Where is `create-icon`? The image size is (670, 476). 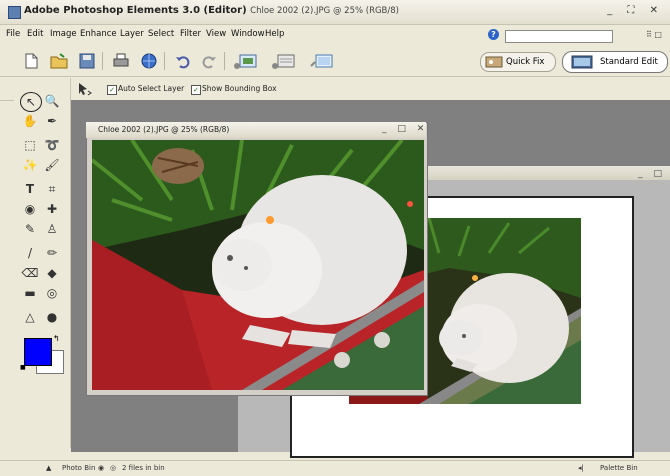 create-icon is located at coordinates (321, 61).